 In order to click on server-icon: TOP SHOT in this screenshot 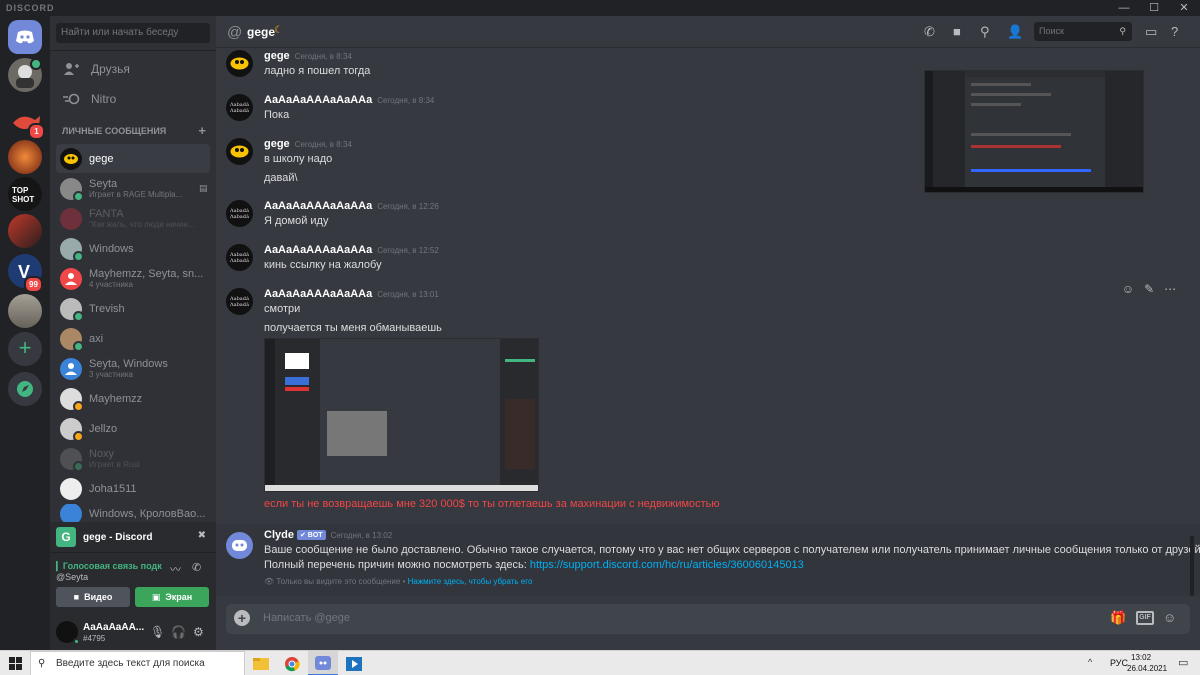, I will do `click(25, 194)`.